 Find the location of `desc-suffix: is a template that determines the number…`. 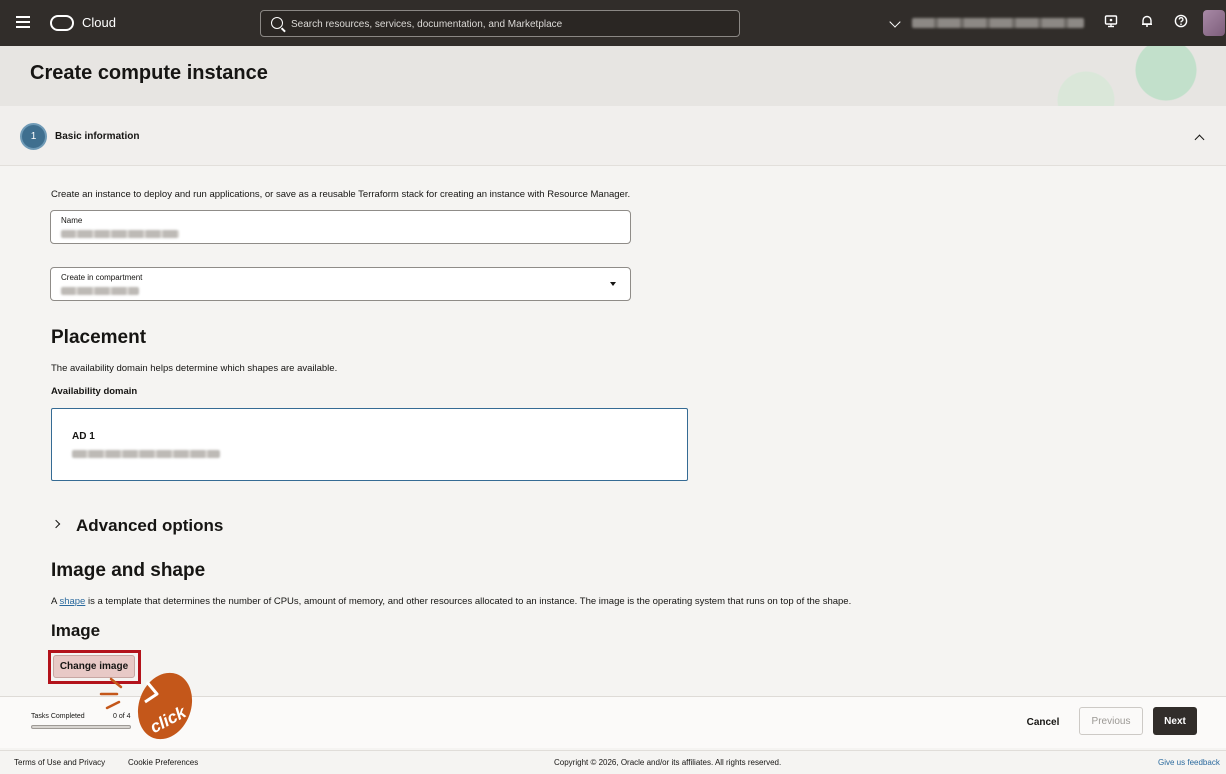

desc-suffix: is a template that determines the number… is located at coordinates (468, 601).